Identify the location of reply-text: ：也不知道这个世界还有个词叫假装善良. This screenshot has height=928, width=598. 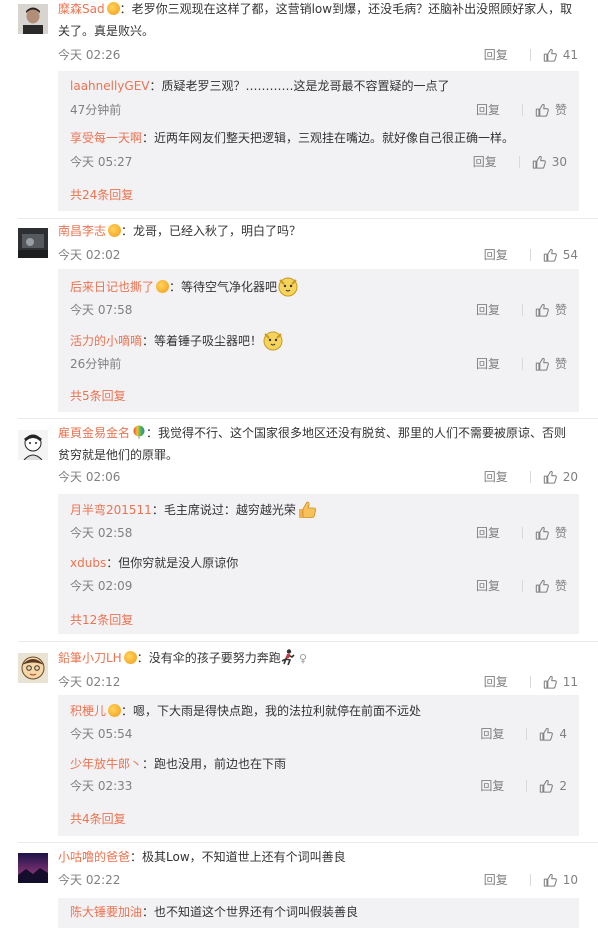
(250, 912).